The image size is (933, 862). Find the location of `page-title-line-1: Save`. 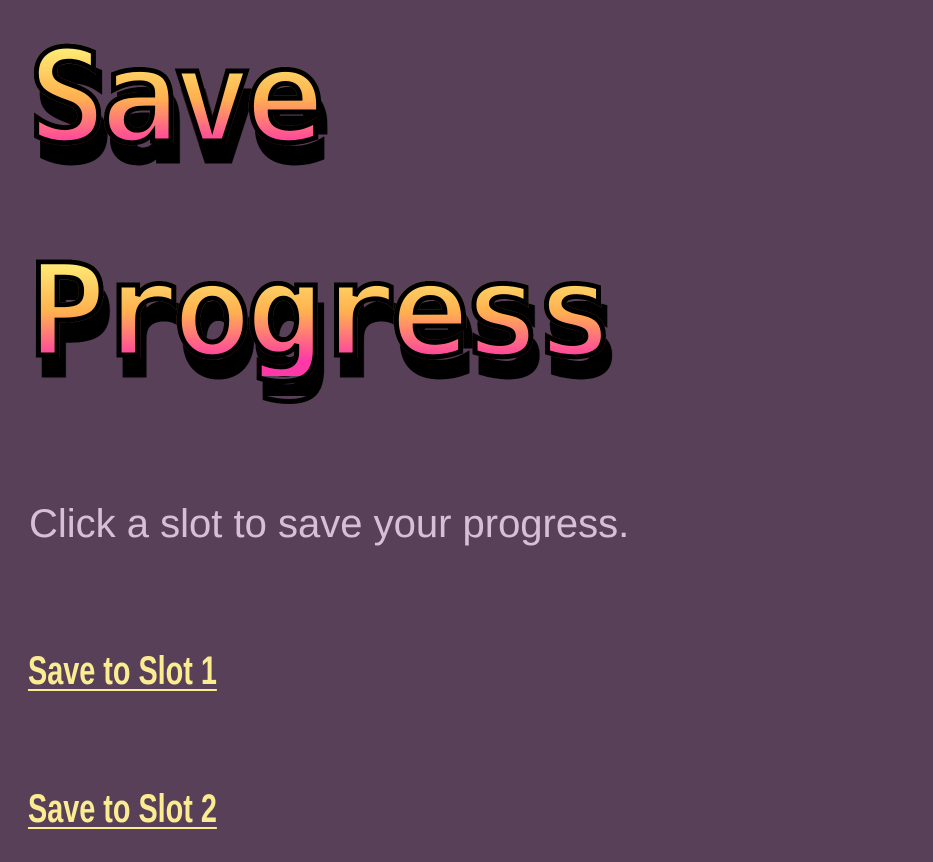

page-title-line-1: Save is located at coordinates (175, 97).